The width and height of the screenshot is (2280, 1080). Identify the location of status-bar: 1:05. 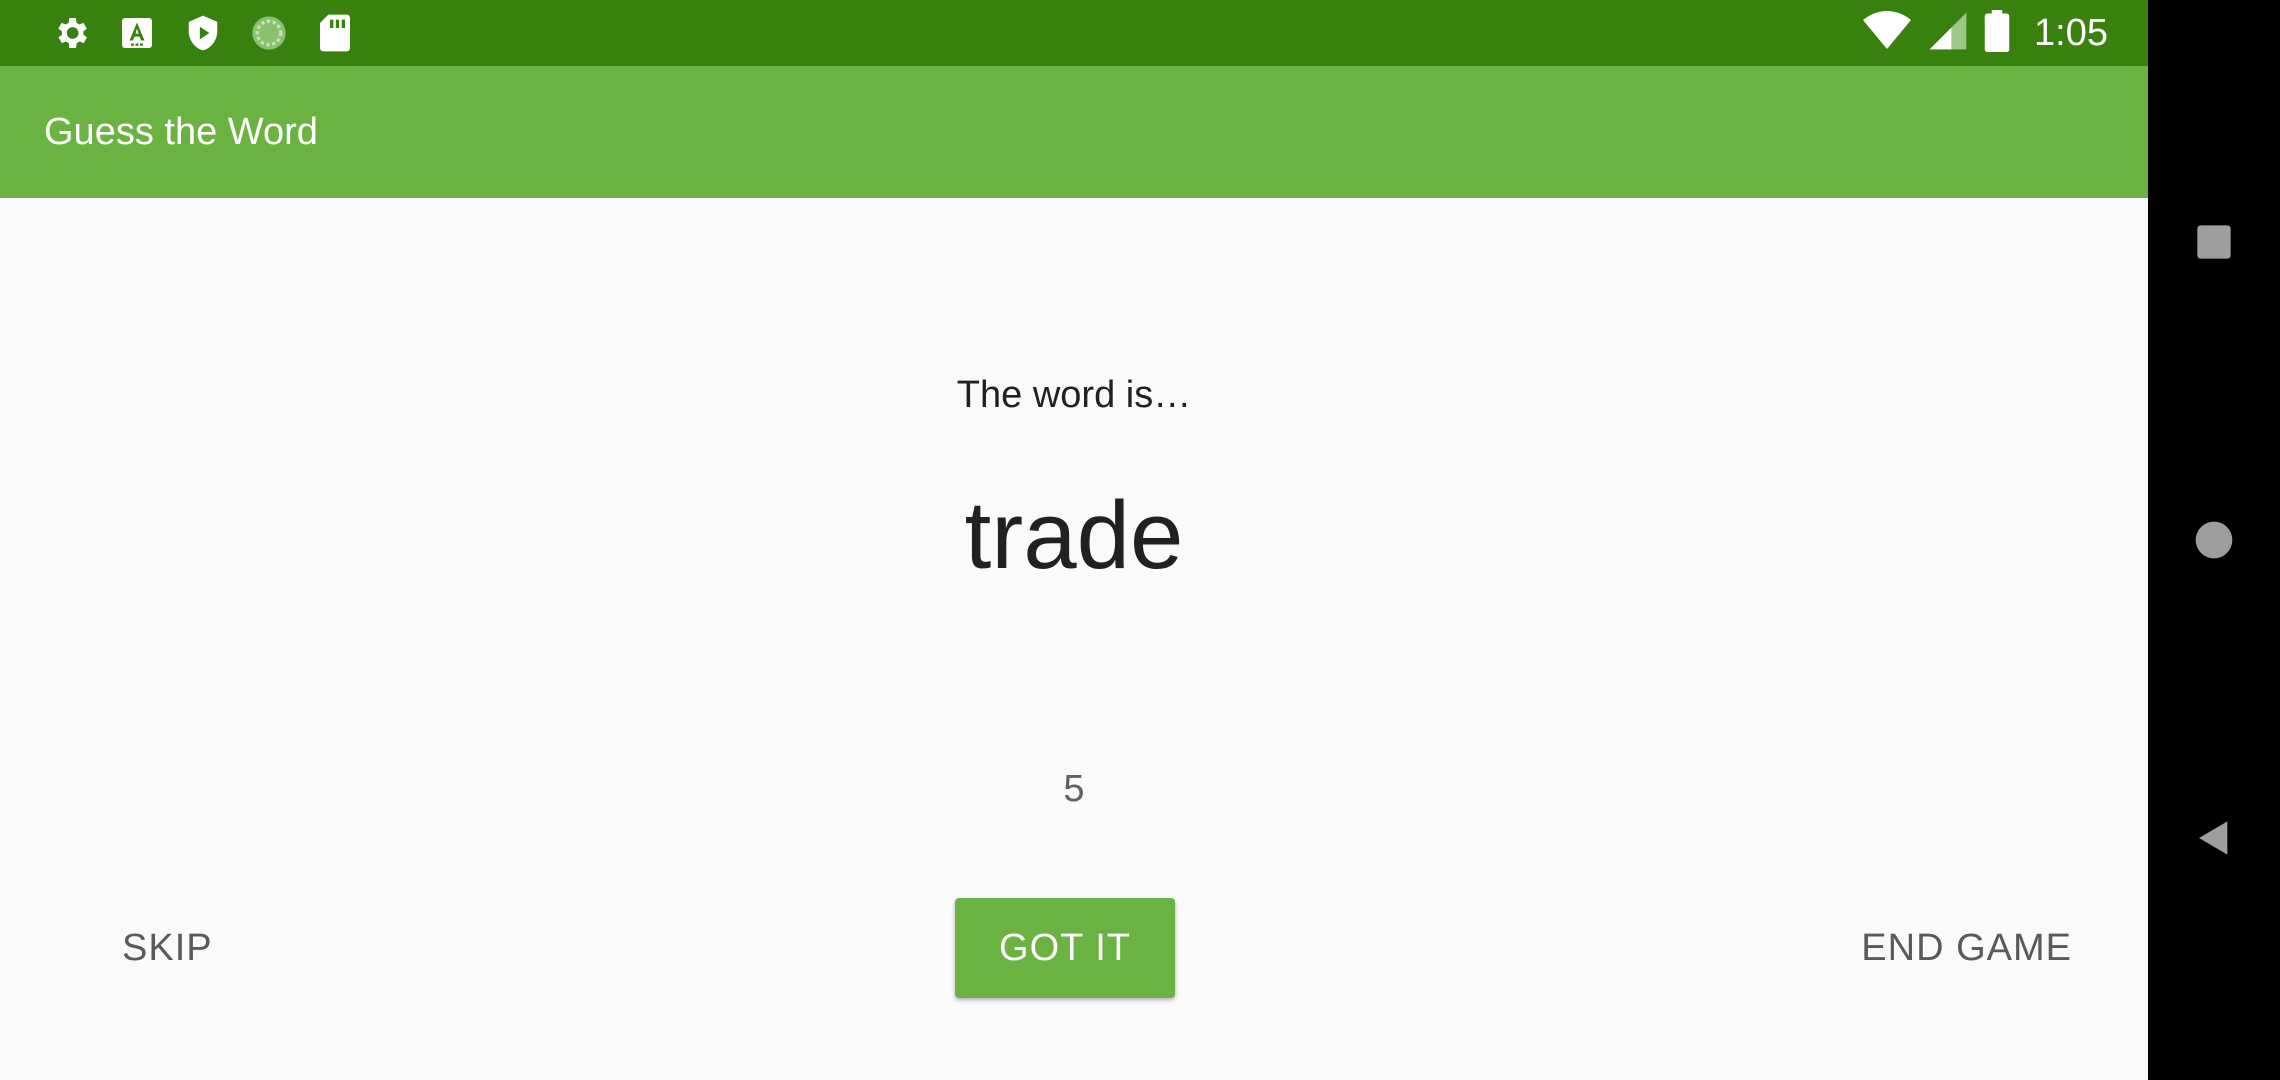
(1074, 33).